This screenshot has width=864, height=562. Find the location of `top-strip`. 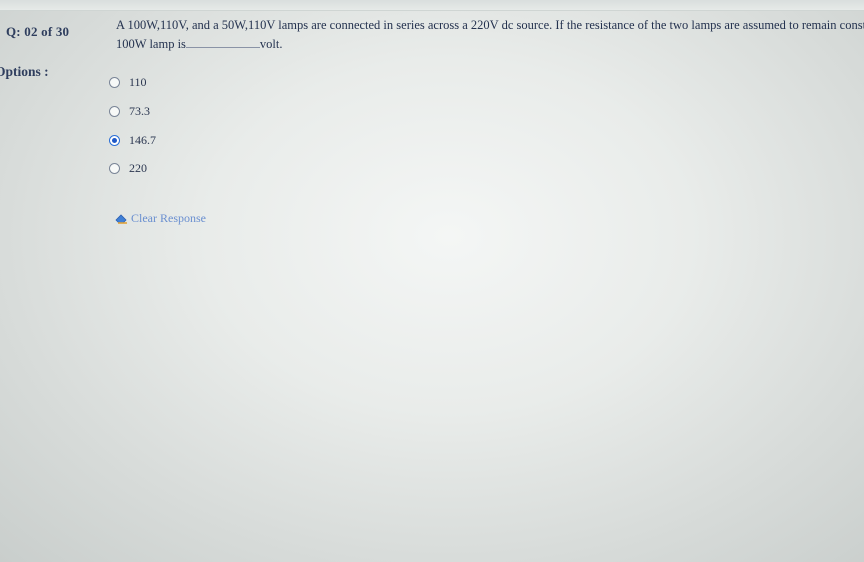

top-strip is located at coordinates (432, 5).